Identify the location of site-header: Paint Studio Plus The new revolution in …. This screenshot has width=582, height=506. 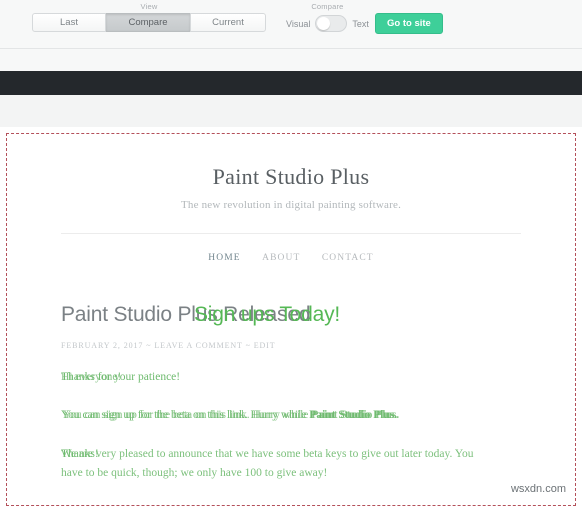
(291, 172).